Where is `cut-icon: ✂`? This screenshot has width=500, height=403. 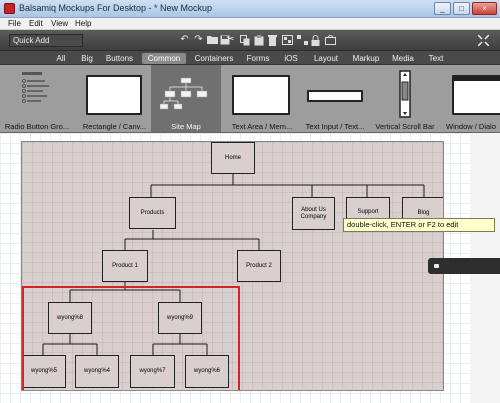 cut-icon: ✂ is located at coordinates (230, 40).